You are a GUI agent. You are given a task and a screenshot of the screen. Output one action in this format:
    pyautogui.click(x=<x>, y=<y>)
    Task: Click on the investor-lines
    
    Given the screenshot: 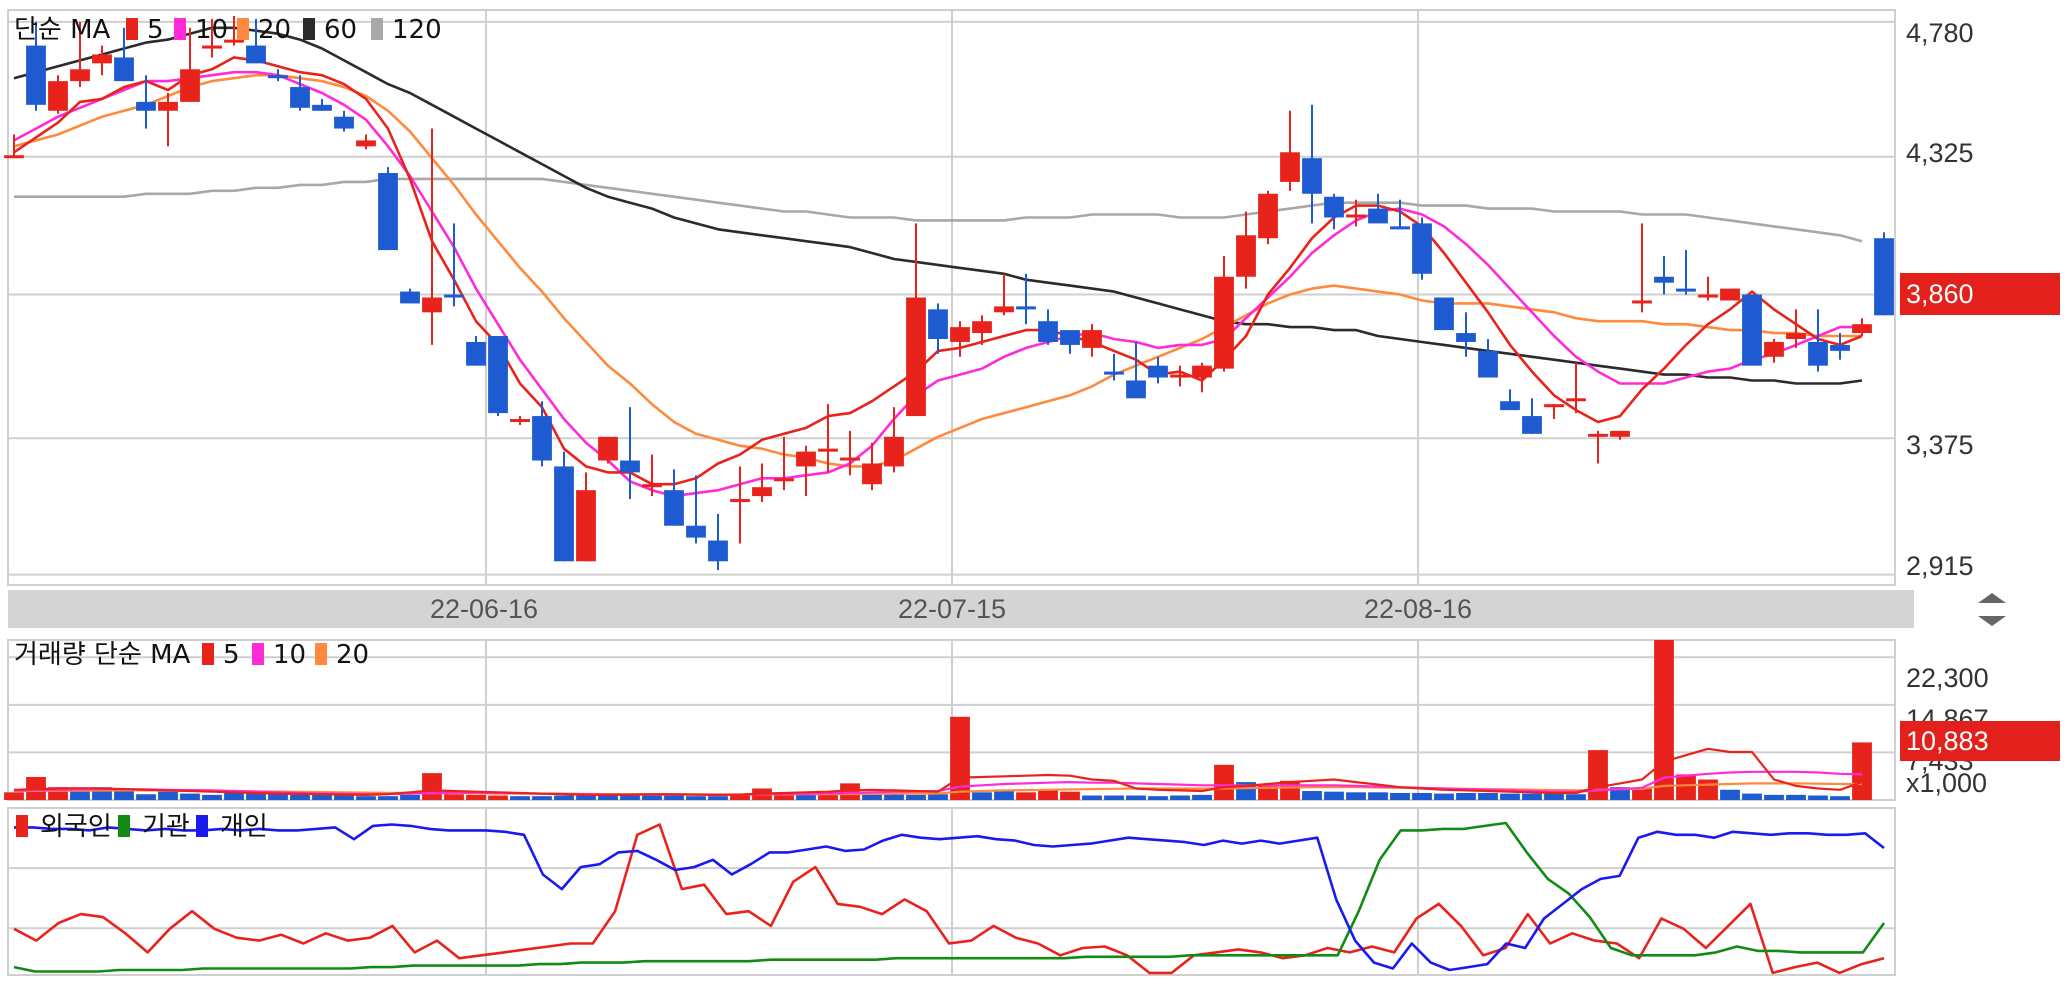 What is the action you would take?
    pyautogui.click(x=949, y=898)
    